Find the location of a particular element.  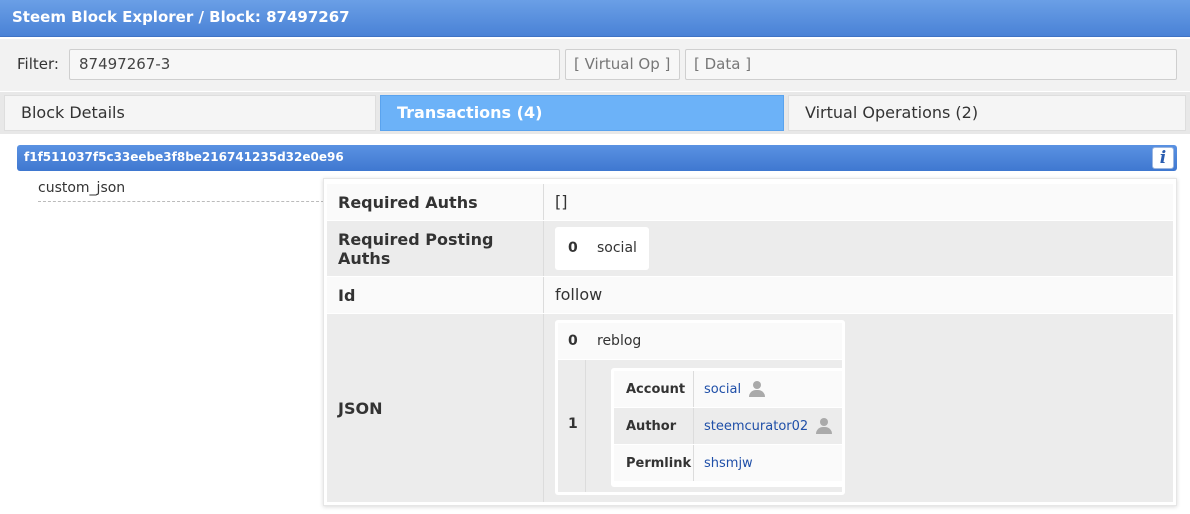

filter-label: Filter: is located at coordinates (38, 64).